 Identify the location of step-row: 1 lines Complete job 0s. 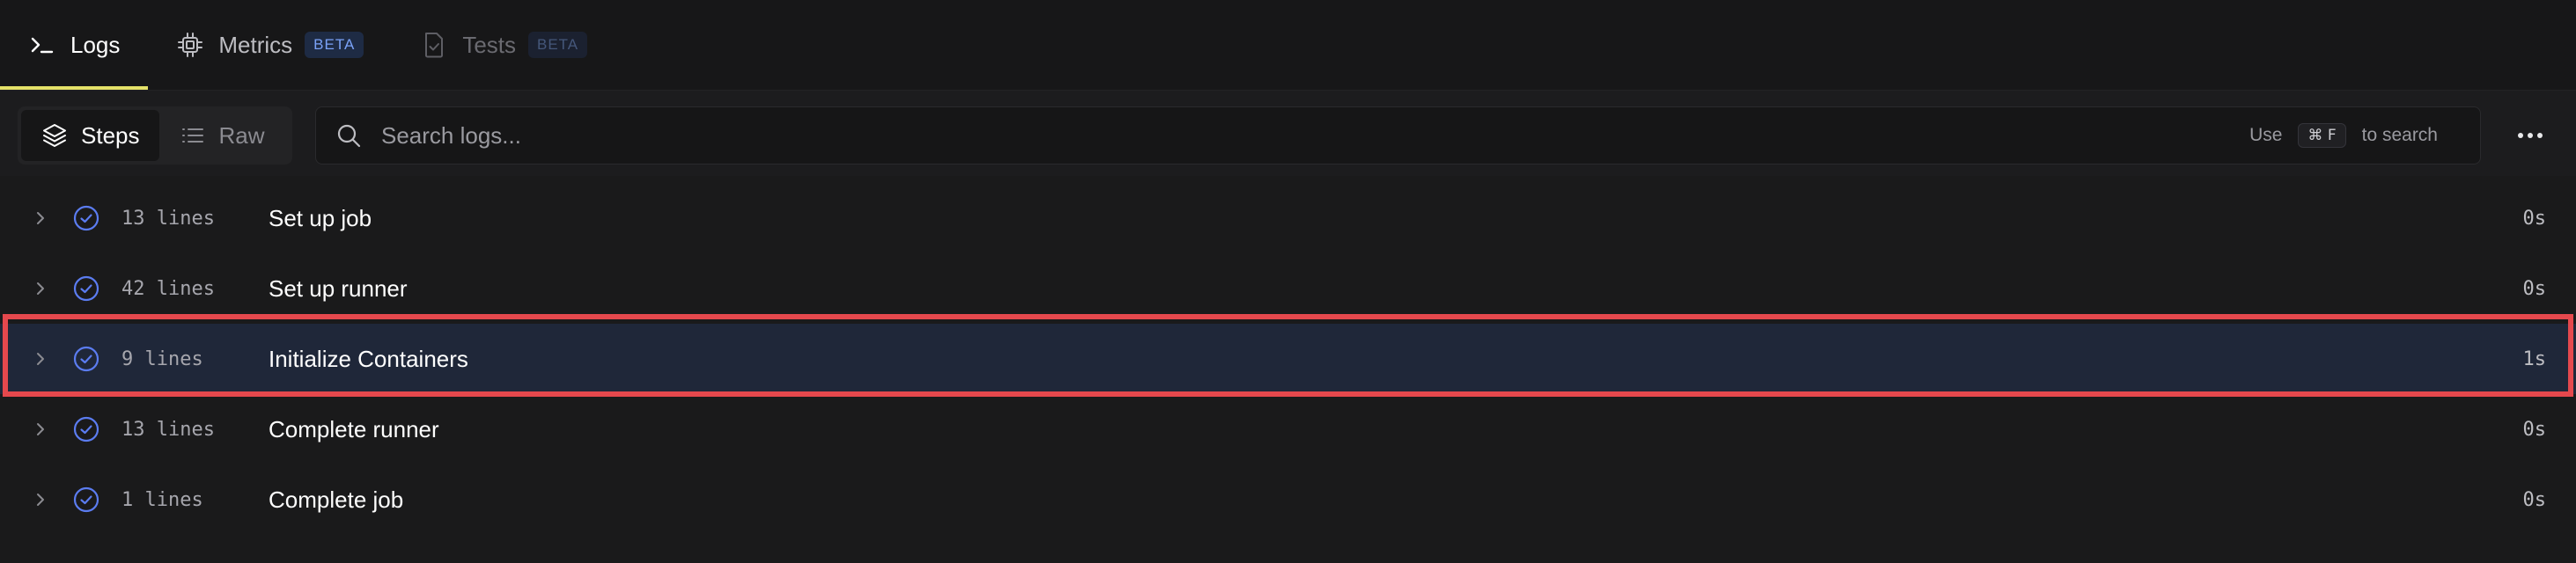
(1288, 499).